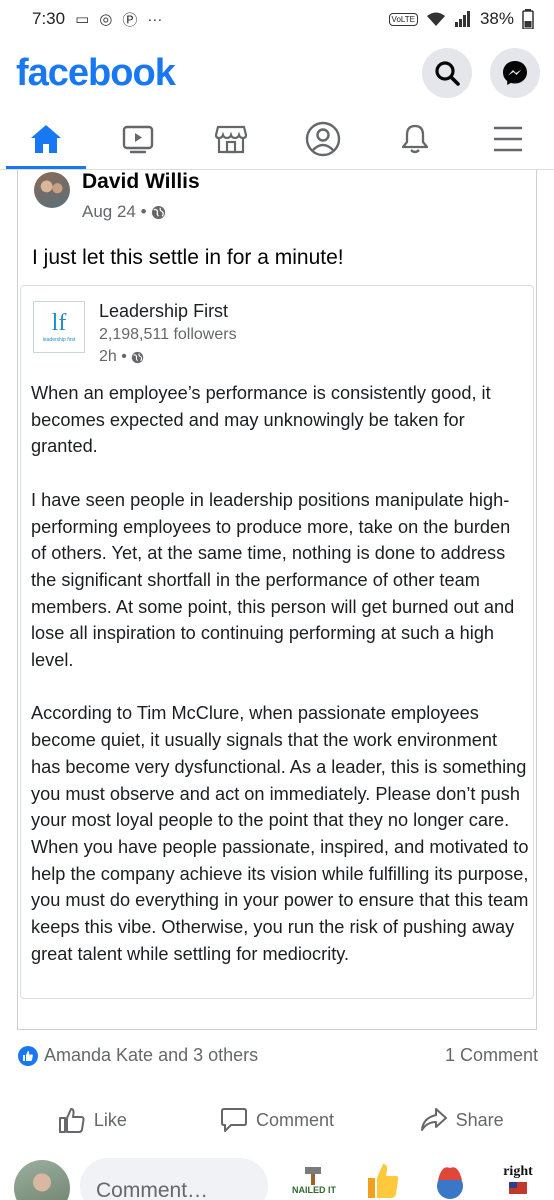  What do you see at coordinates (130, 20) in the screenshot?
I see `pinterest-icon: Ⓟ` at bounding box center [130, 20].